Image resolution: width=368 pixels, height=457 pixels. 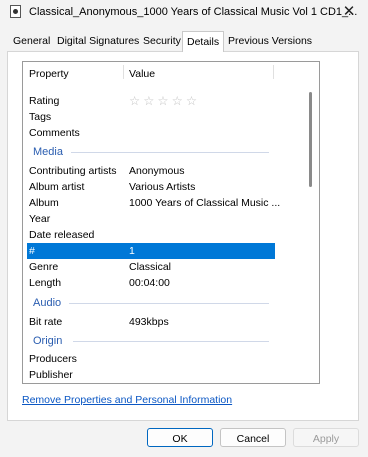 I want to click on property-value: 493kbps, so click(x=149, y=322).